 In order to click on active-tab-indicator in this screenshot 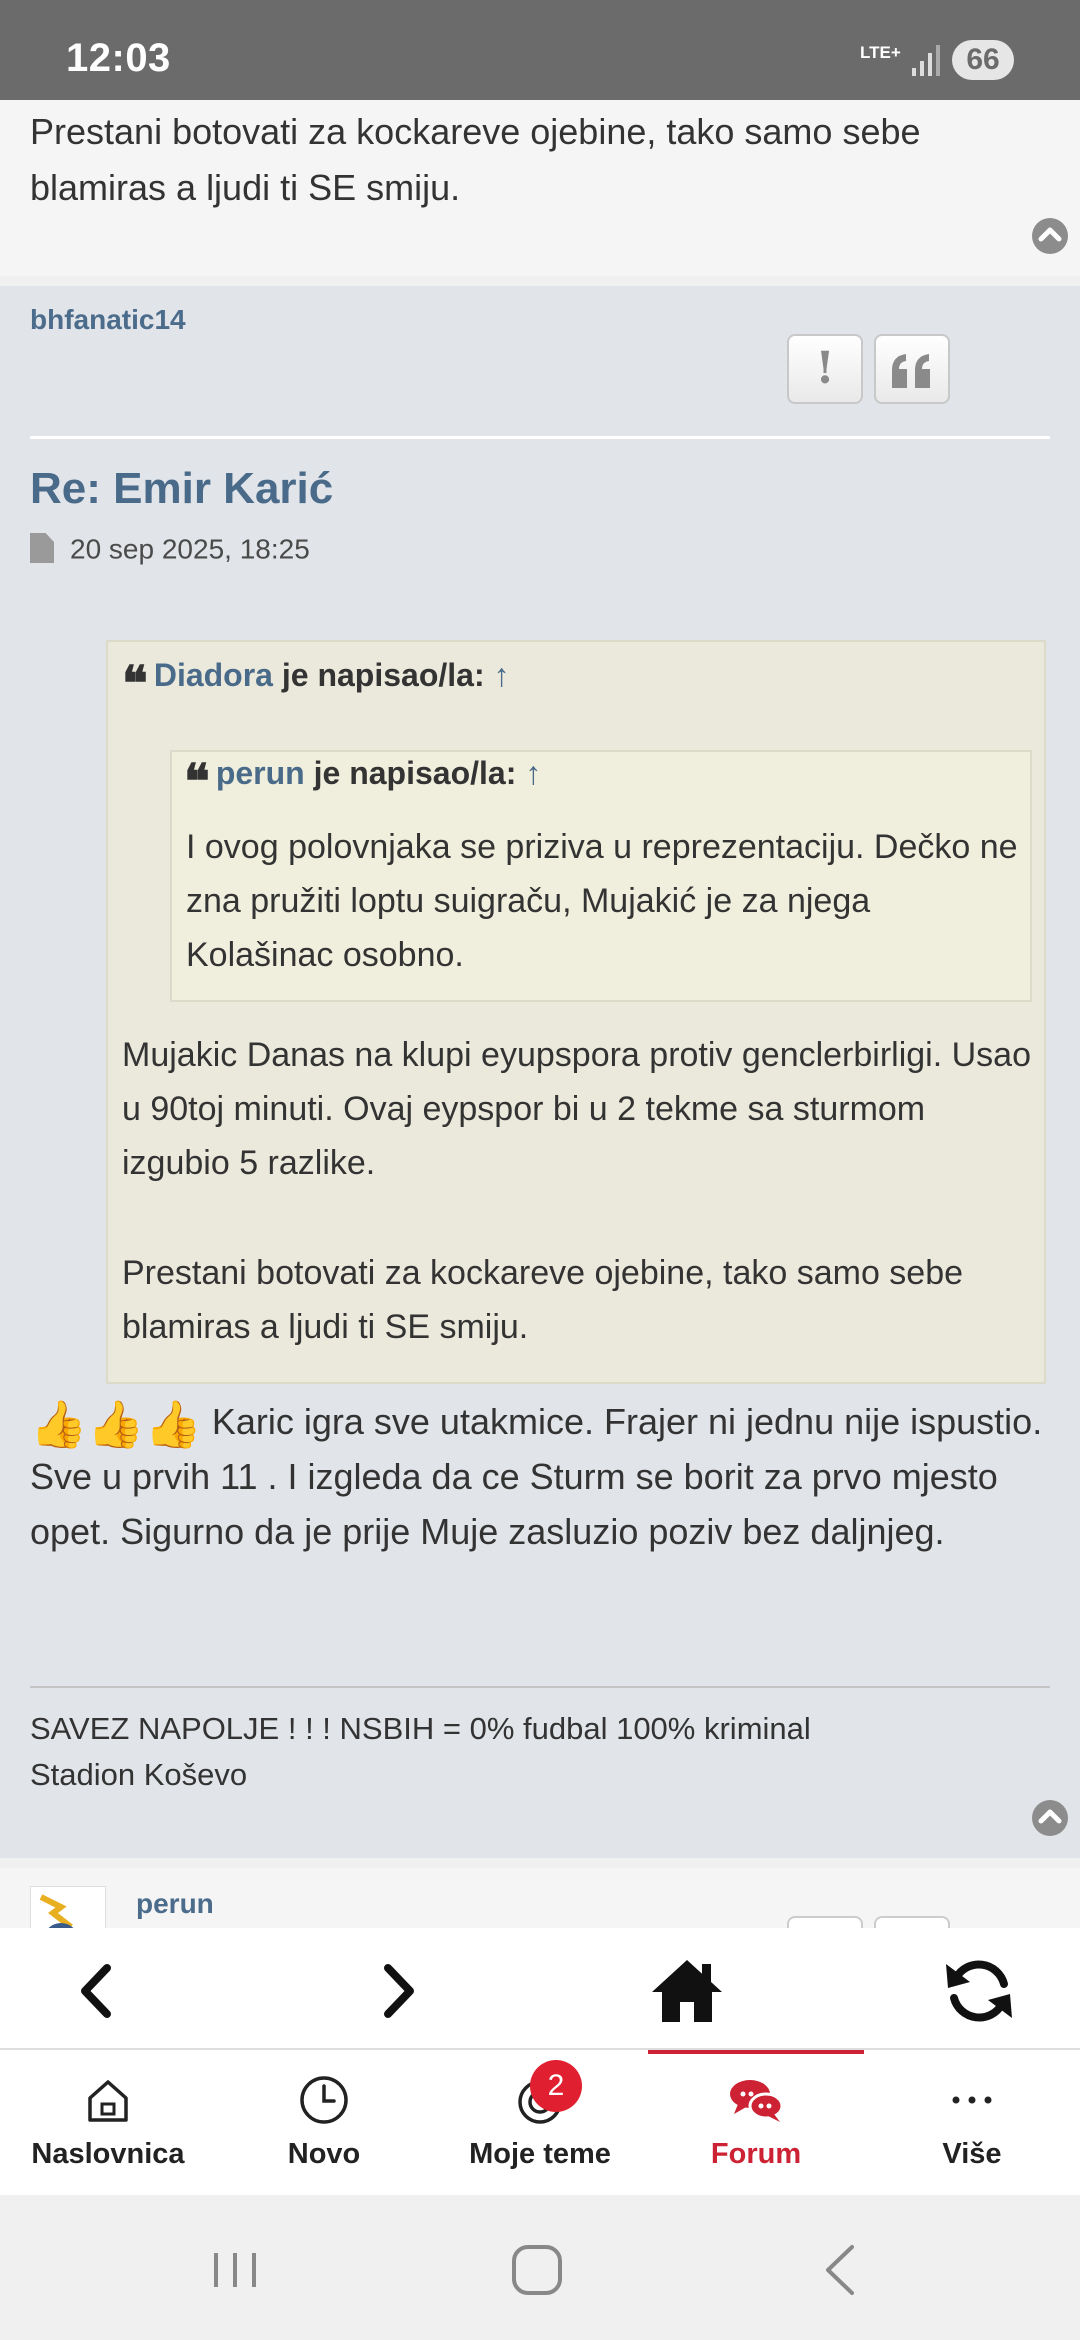, I will do `click(756, 2052)`.